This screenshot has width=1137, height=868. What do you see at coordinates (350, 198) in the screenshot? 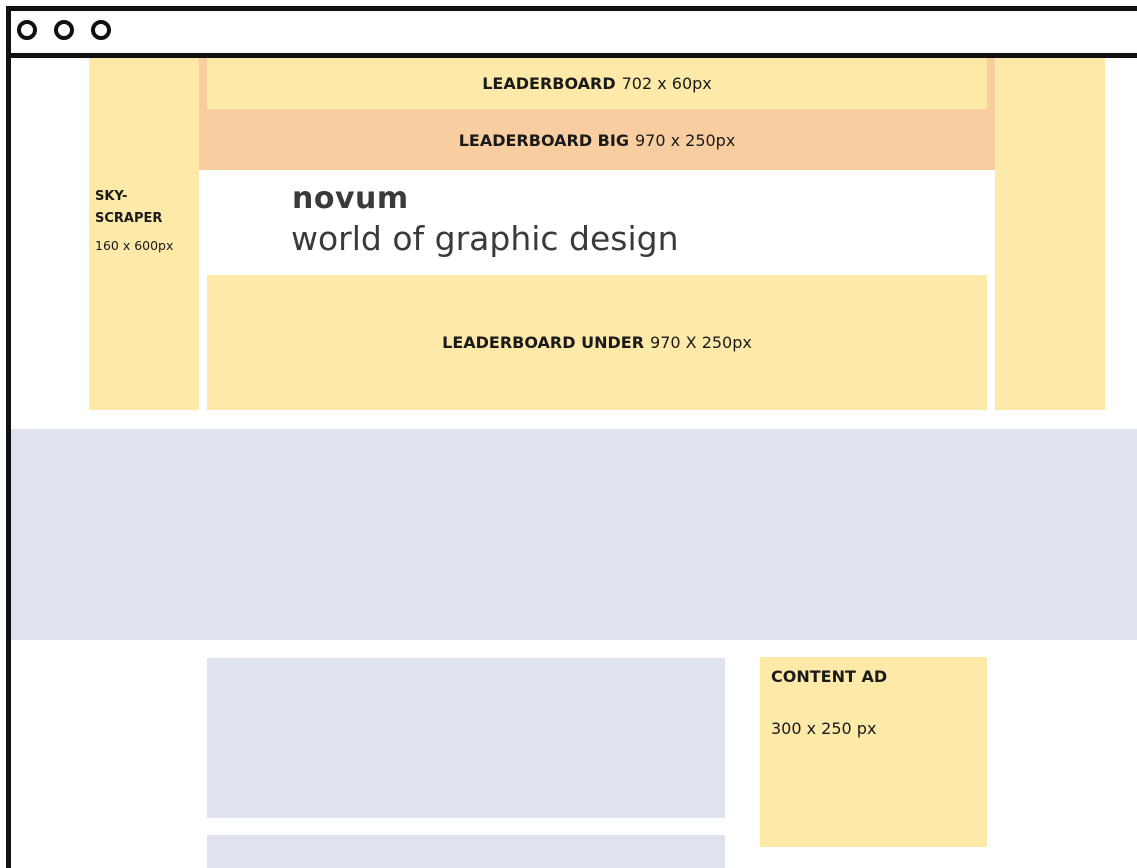
I see `site-logo-title: novum` at bounding box center [350, 198].